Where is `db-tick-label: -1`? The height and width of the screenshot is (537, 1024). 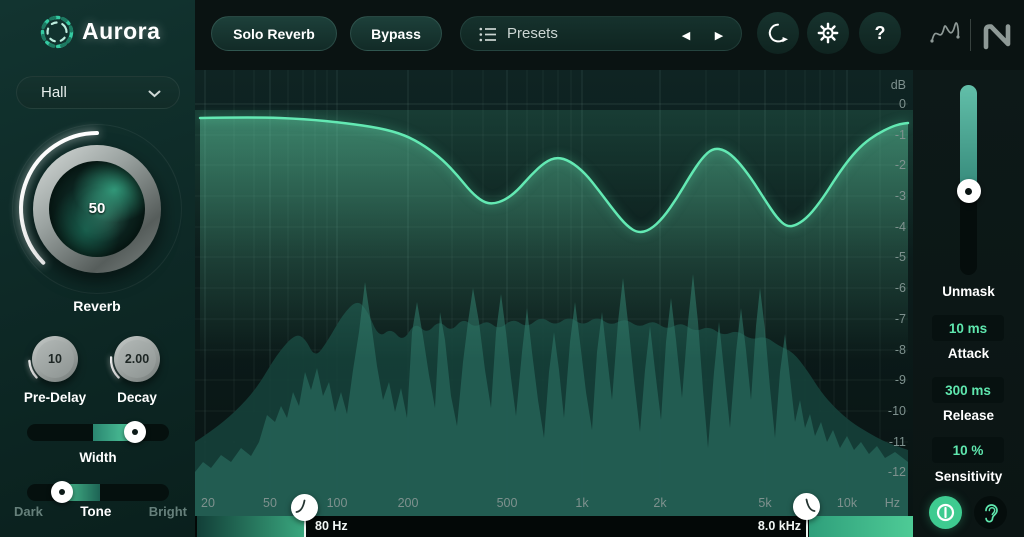
db-tick-label: -1 is located at coordinates (900, 135).